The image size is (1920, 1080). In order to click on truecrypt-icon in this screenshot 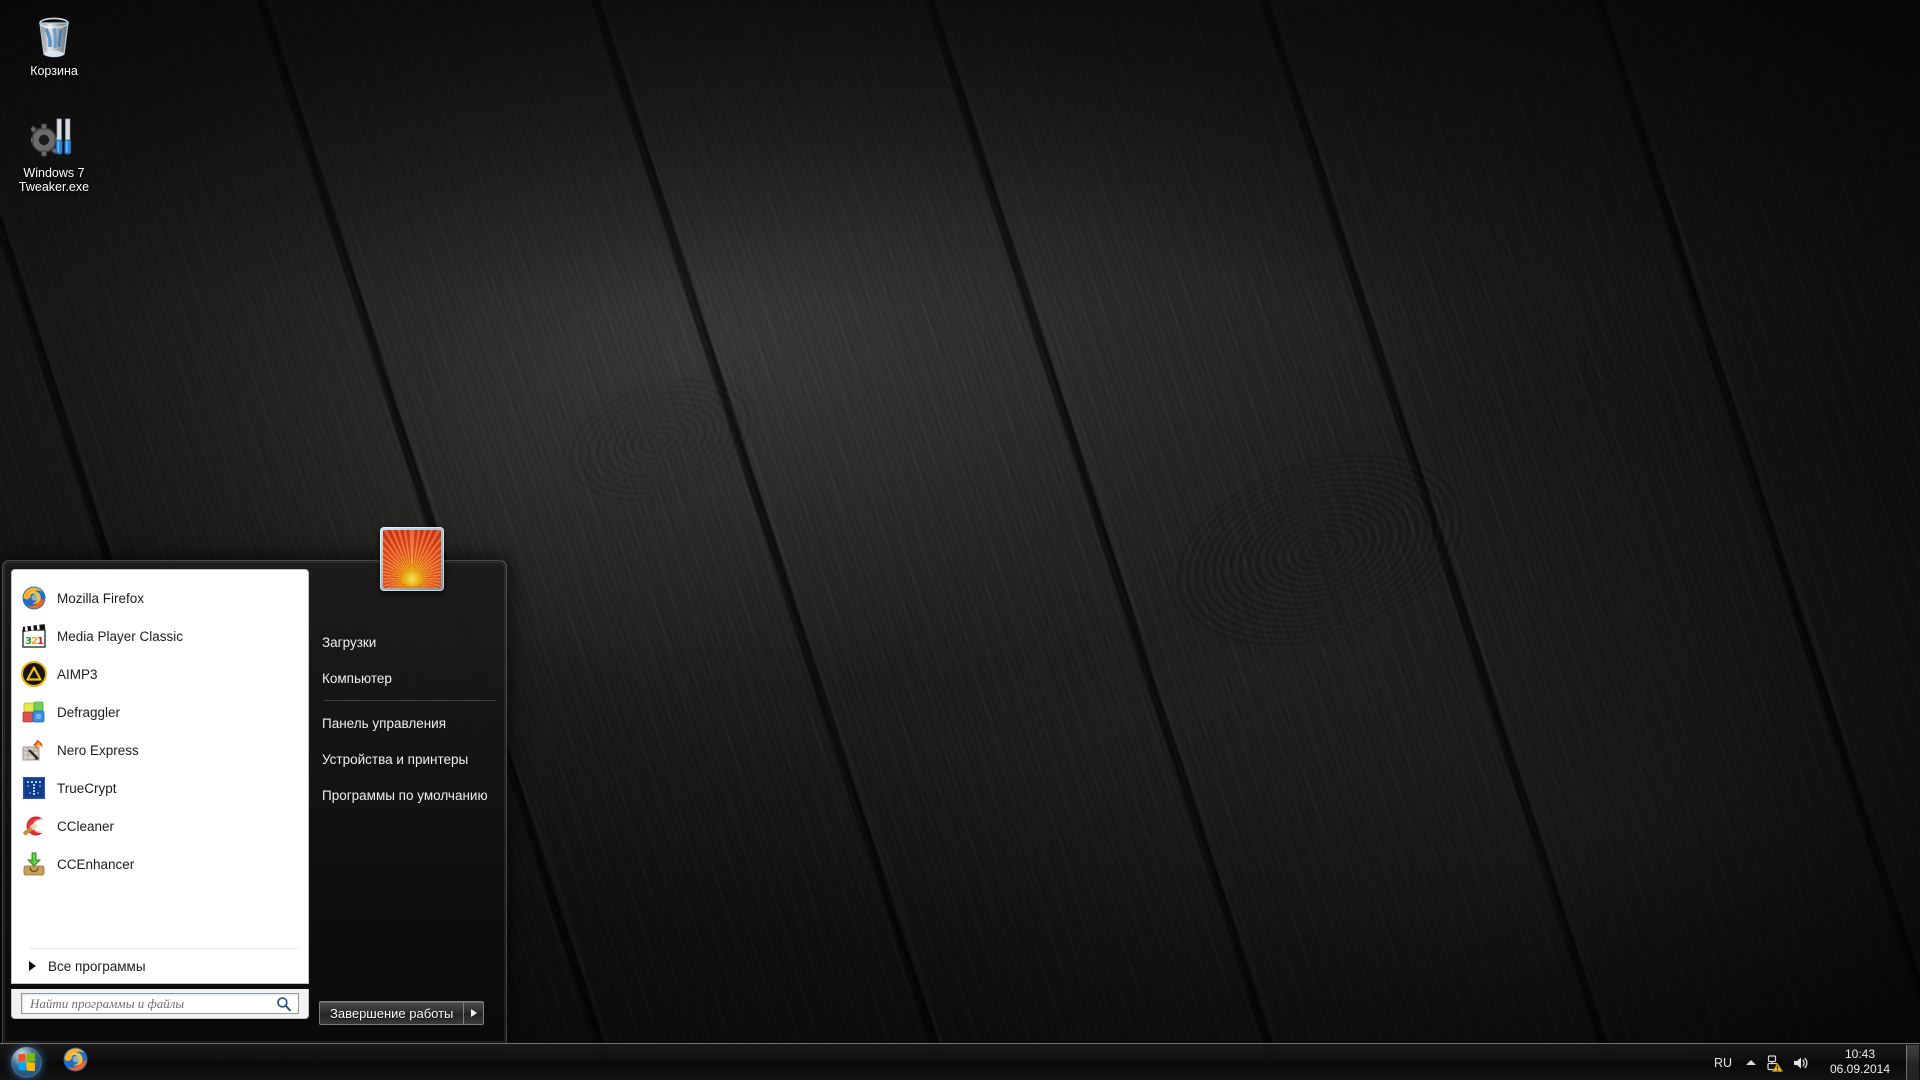, I will do `click(34, 788)`.